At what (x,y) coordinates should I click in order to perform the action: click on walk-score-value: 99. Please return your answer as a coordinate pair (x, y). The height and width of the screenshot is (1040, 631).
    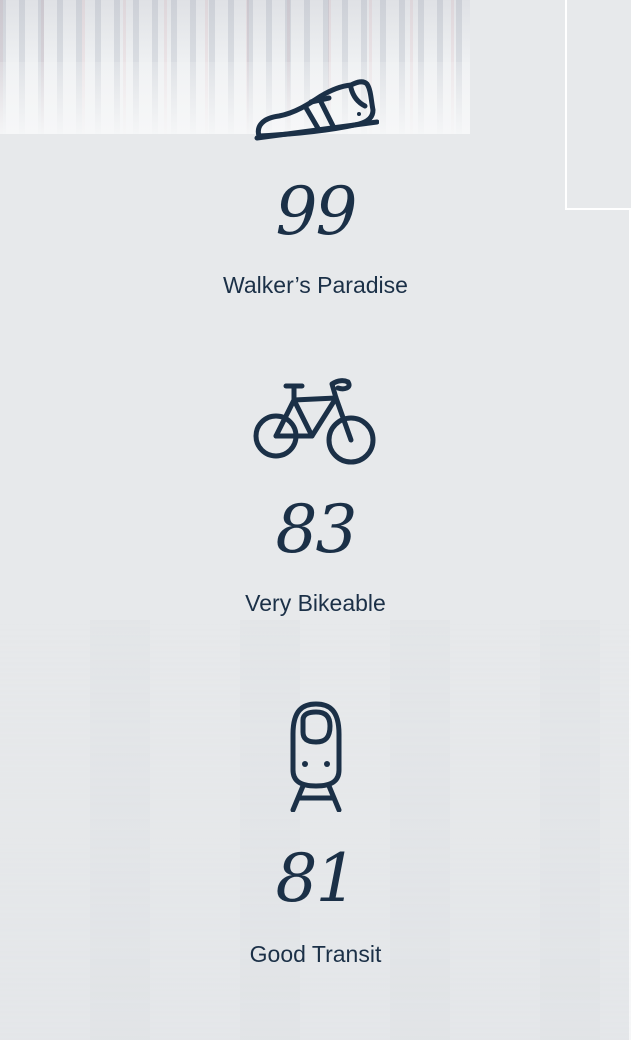
    Looking at the image, I should click on (316, 211).